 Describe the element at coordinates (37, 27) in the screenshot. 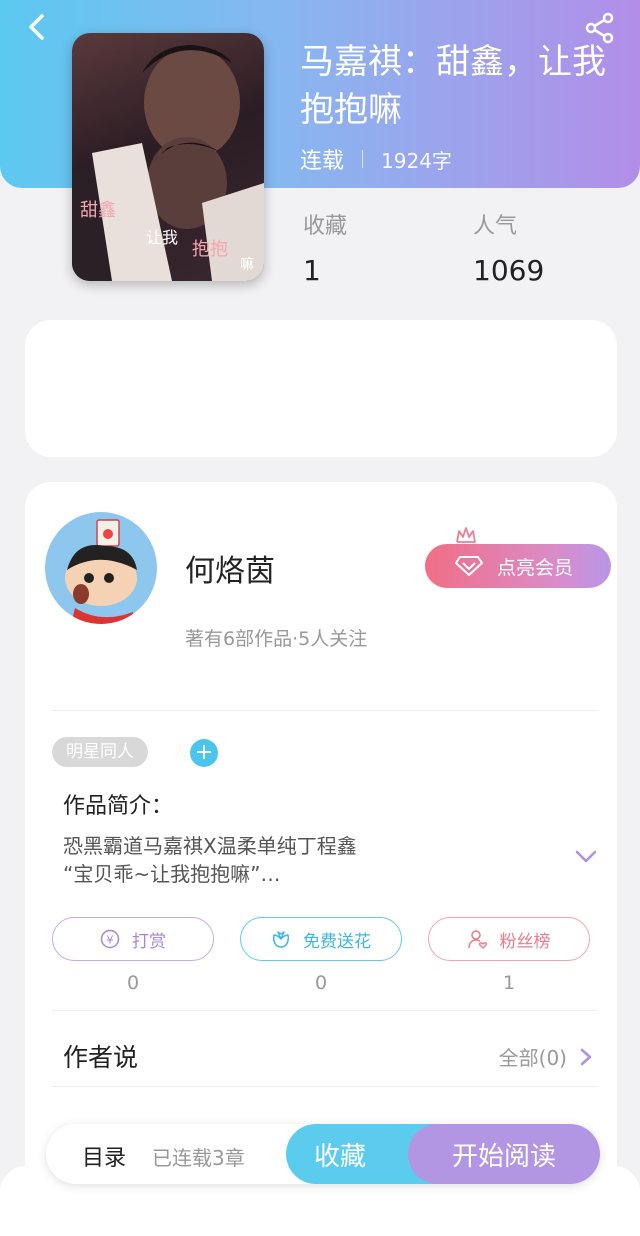

I see `back-icon` at that location.